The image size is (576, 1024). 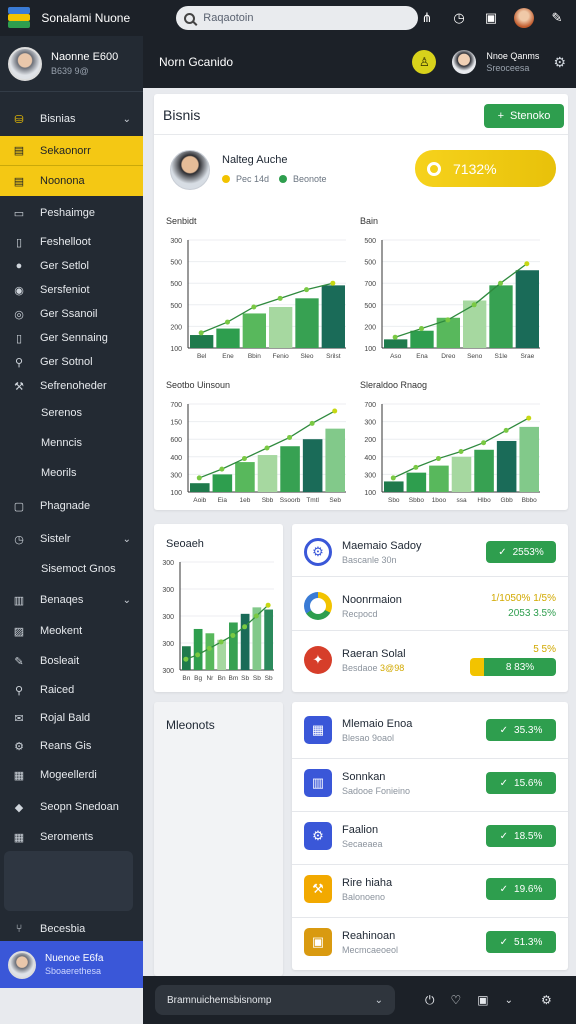 What do you see at coordinates (66, 746) in the screenshot?
I see `sidebar-item-label: Reans Gis` at bounding box center [66, 746].